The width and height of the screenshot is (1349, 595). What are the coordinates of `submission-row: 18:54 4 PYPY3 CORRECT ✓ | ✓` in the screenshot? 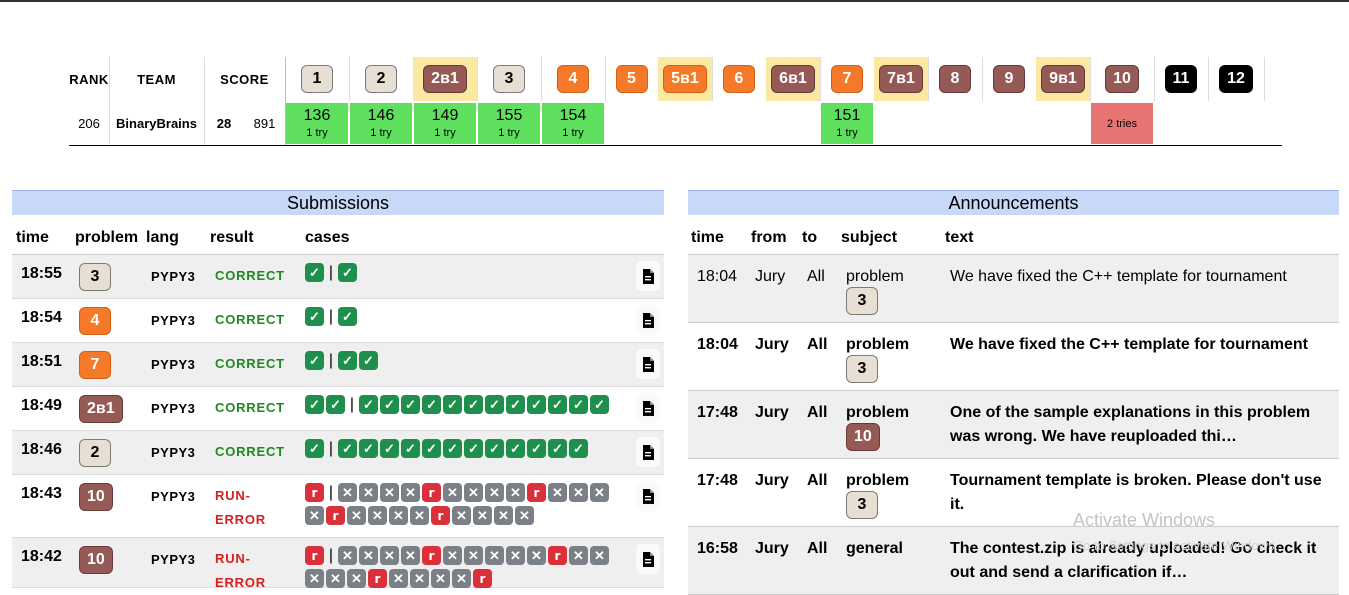 It's located at (338, 321).